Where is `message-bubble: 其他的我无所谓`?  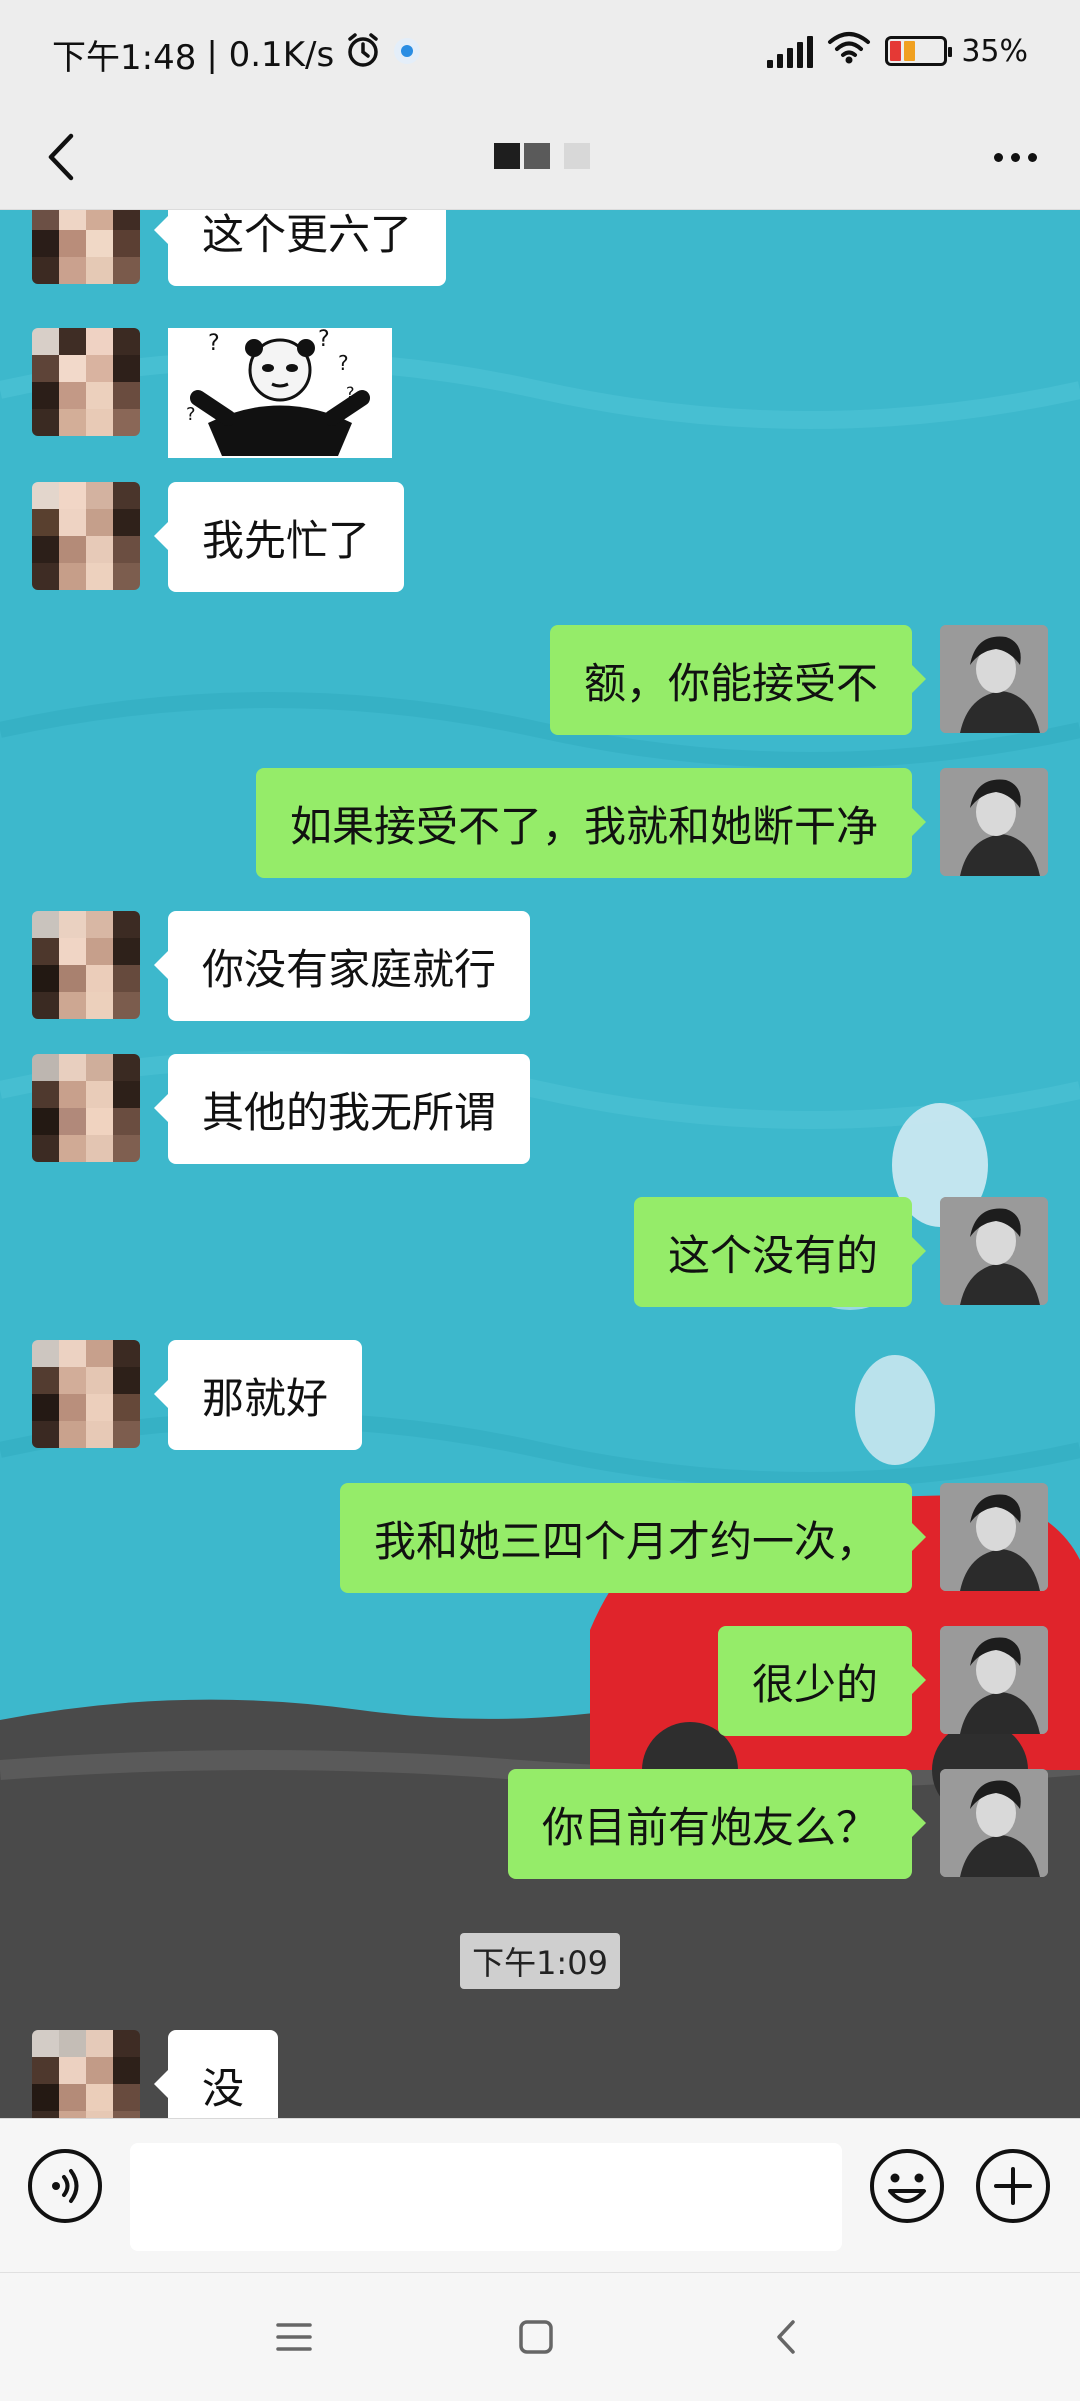 message-bubble: 其他的我无所谓 is located at coordinates (342, 1109).